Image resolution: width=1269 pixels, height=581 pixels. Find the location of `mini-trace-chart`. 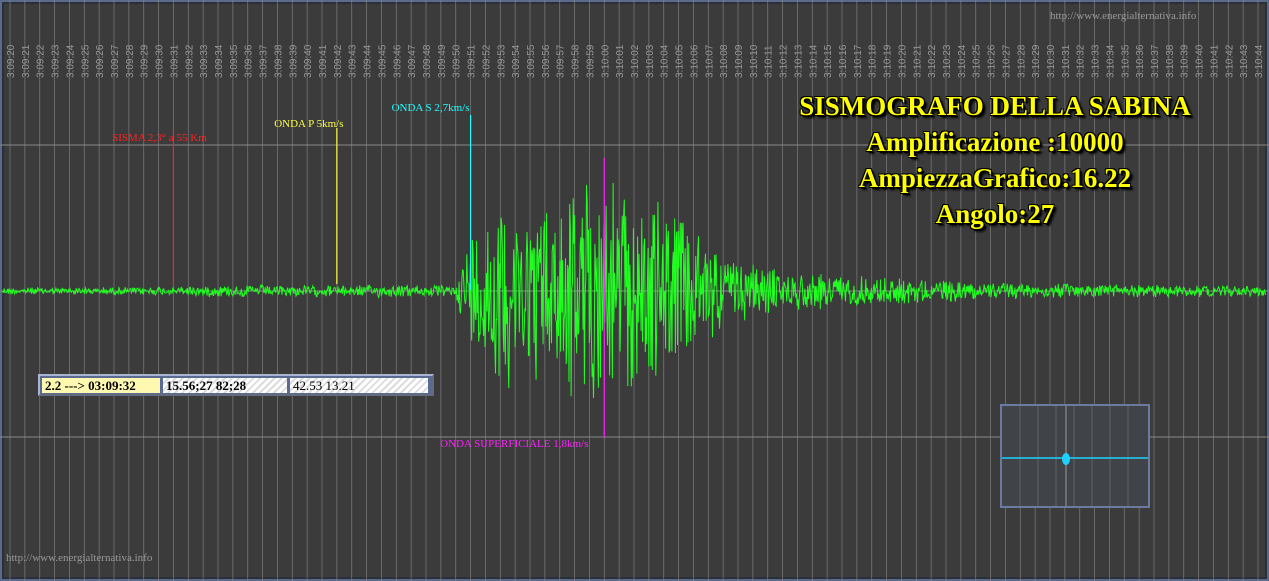

mini-trace-chart is located at coordinates (1075, 456).